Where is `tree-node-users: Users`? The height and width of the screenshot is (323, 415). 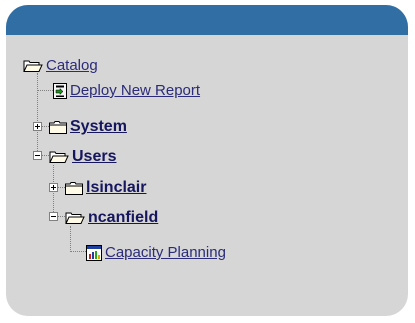 tree-node-users: Users is located at coordinates (82, 157).